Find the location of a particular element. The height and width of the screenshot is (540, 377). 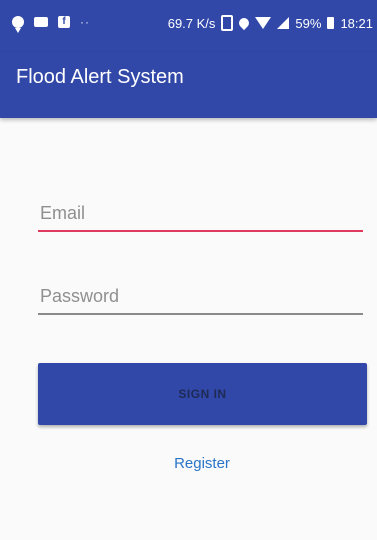

battery-percent: 59% is located at coordinates (308, 23).